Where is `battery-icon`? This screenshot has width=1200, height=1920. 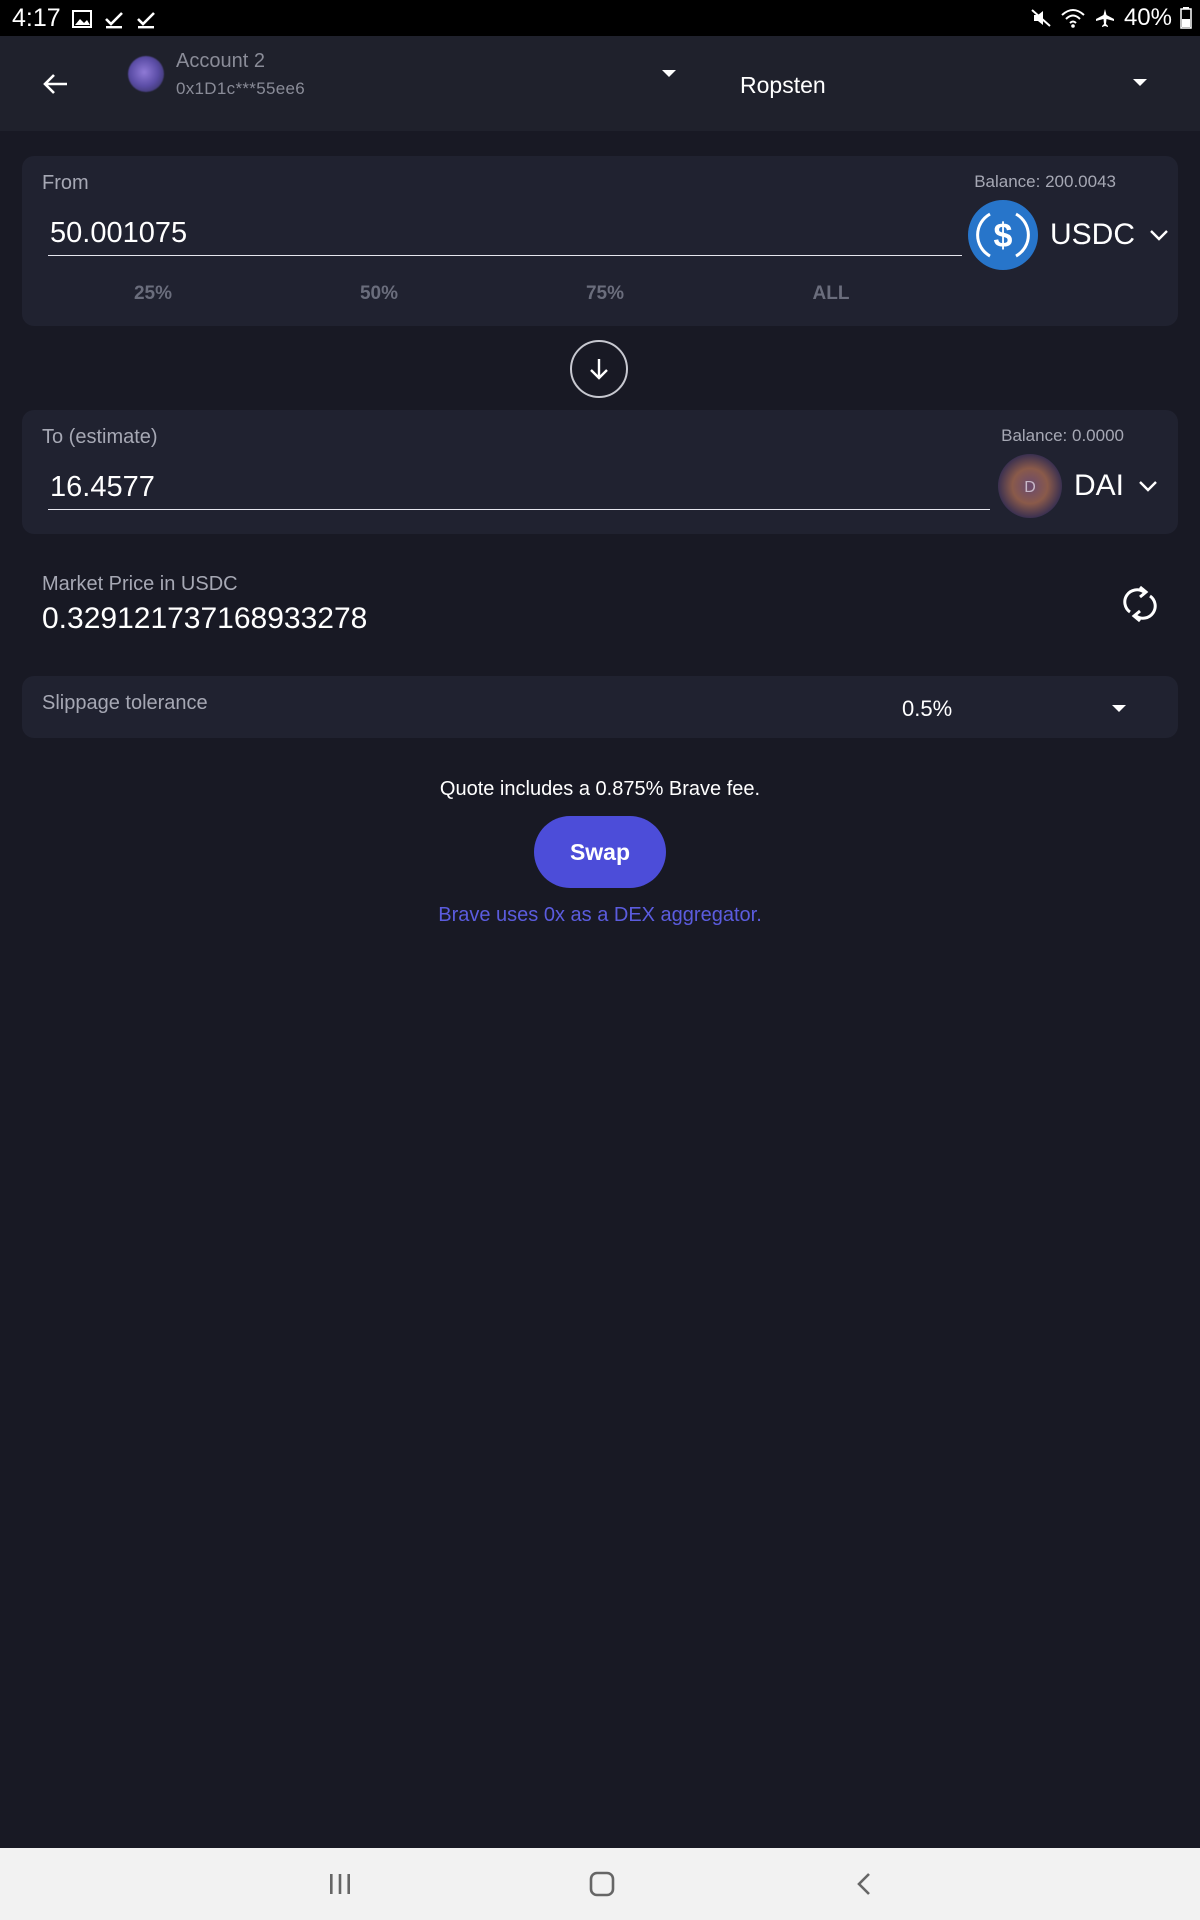 battery-icon is located at coordinates (1186, 18).